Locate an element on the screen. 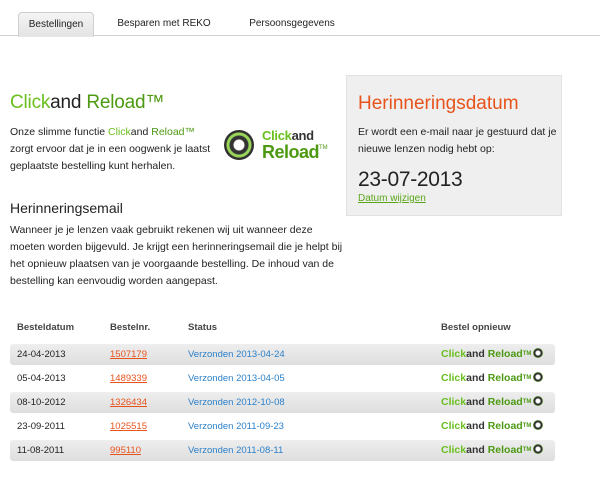 The height and width of the screenshot is (481, 600). header-bestelnr: Bestelnr. is located at coordinates (130, 327).